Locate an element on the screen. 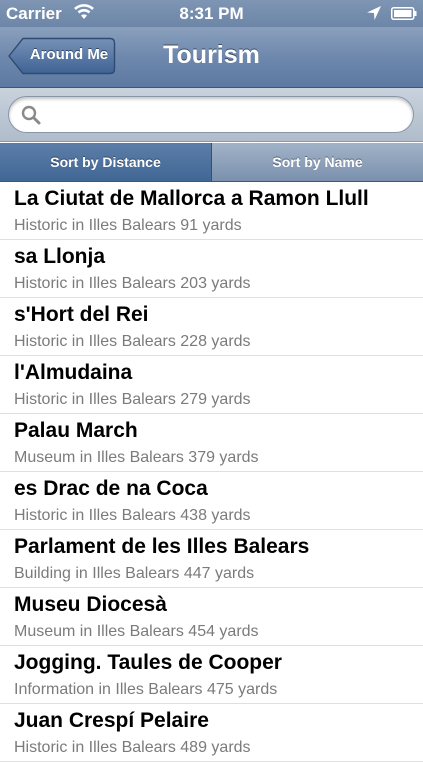  navigation-bar: Around Me Tourism is located at coordinates (211, 57).